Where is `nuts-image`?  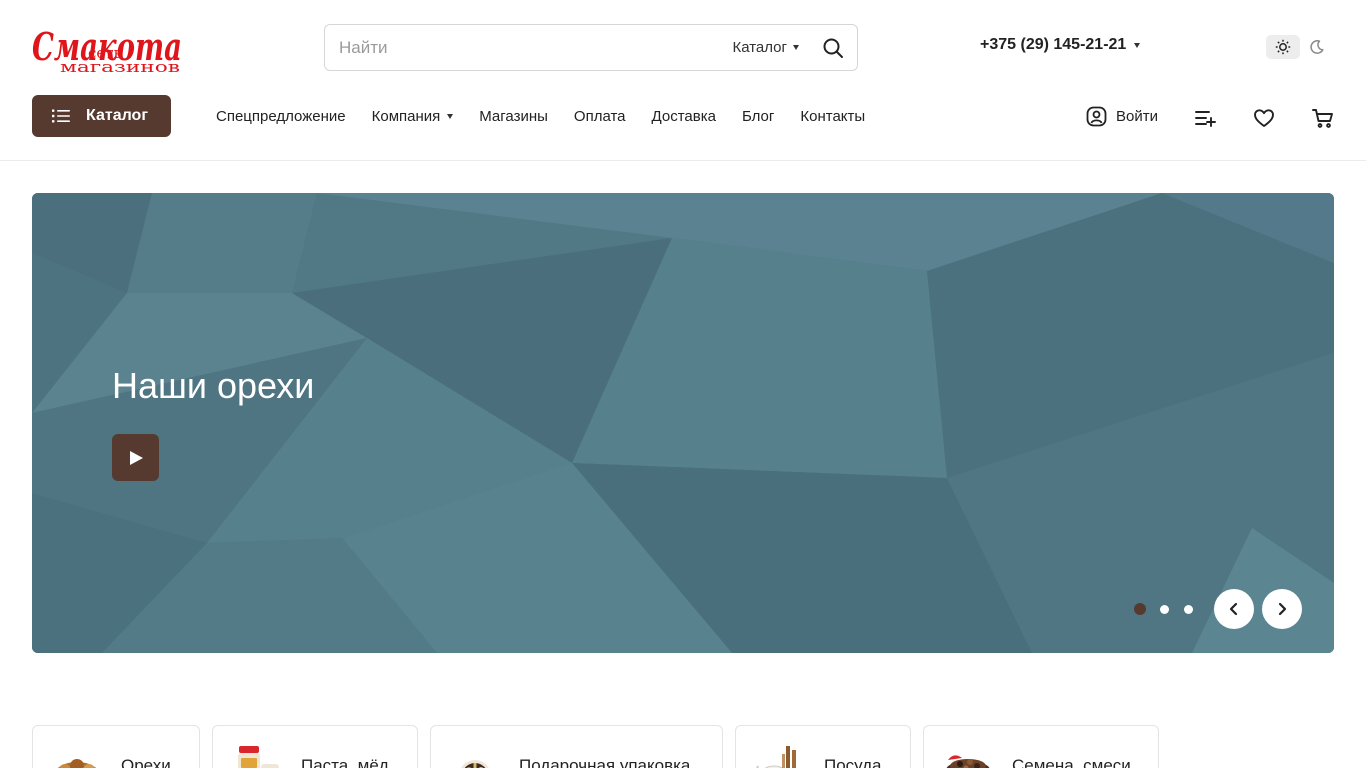 nuts-image is located at coordinates (77, 763).